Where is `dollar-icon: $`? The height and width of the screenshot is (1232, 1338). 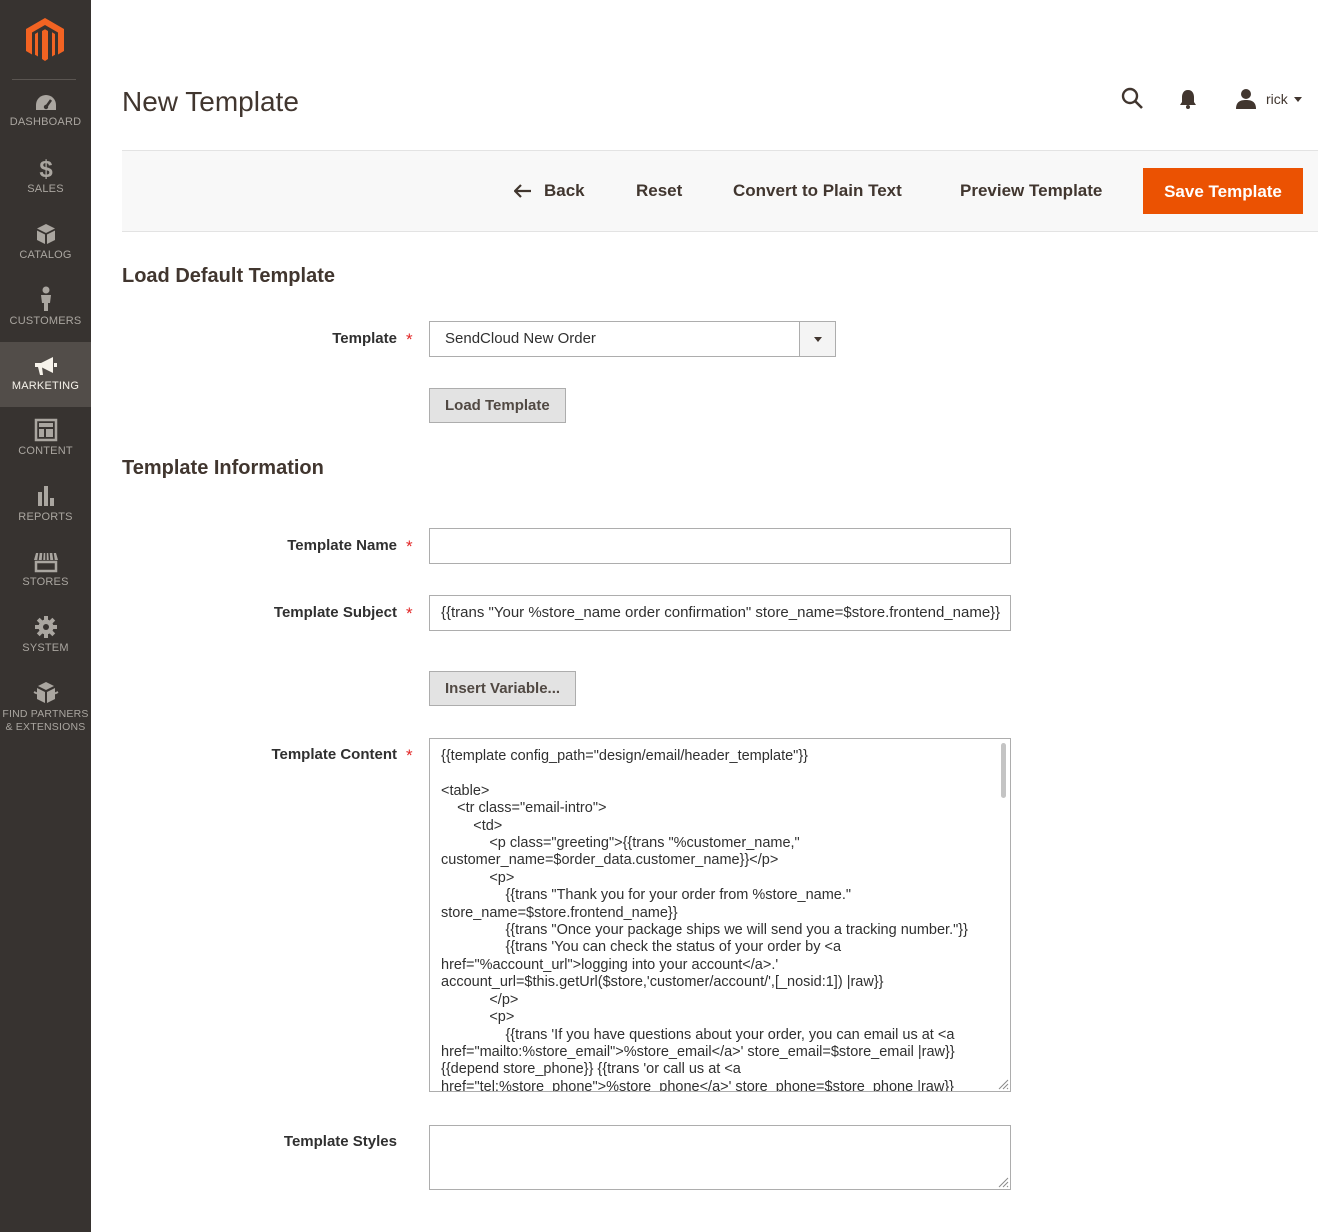 dollar-icon: $ is located at coordinates (46, 168).